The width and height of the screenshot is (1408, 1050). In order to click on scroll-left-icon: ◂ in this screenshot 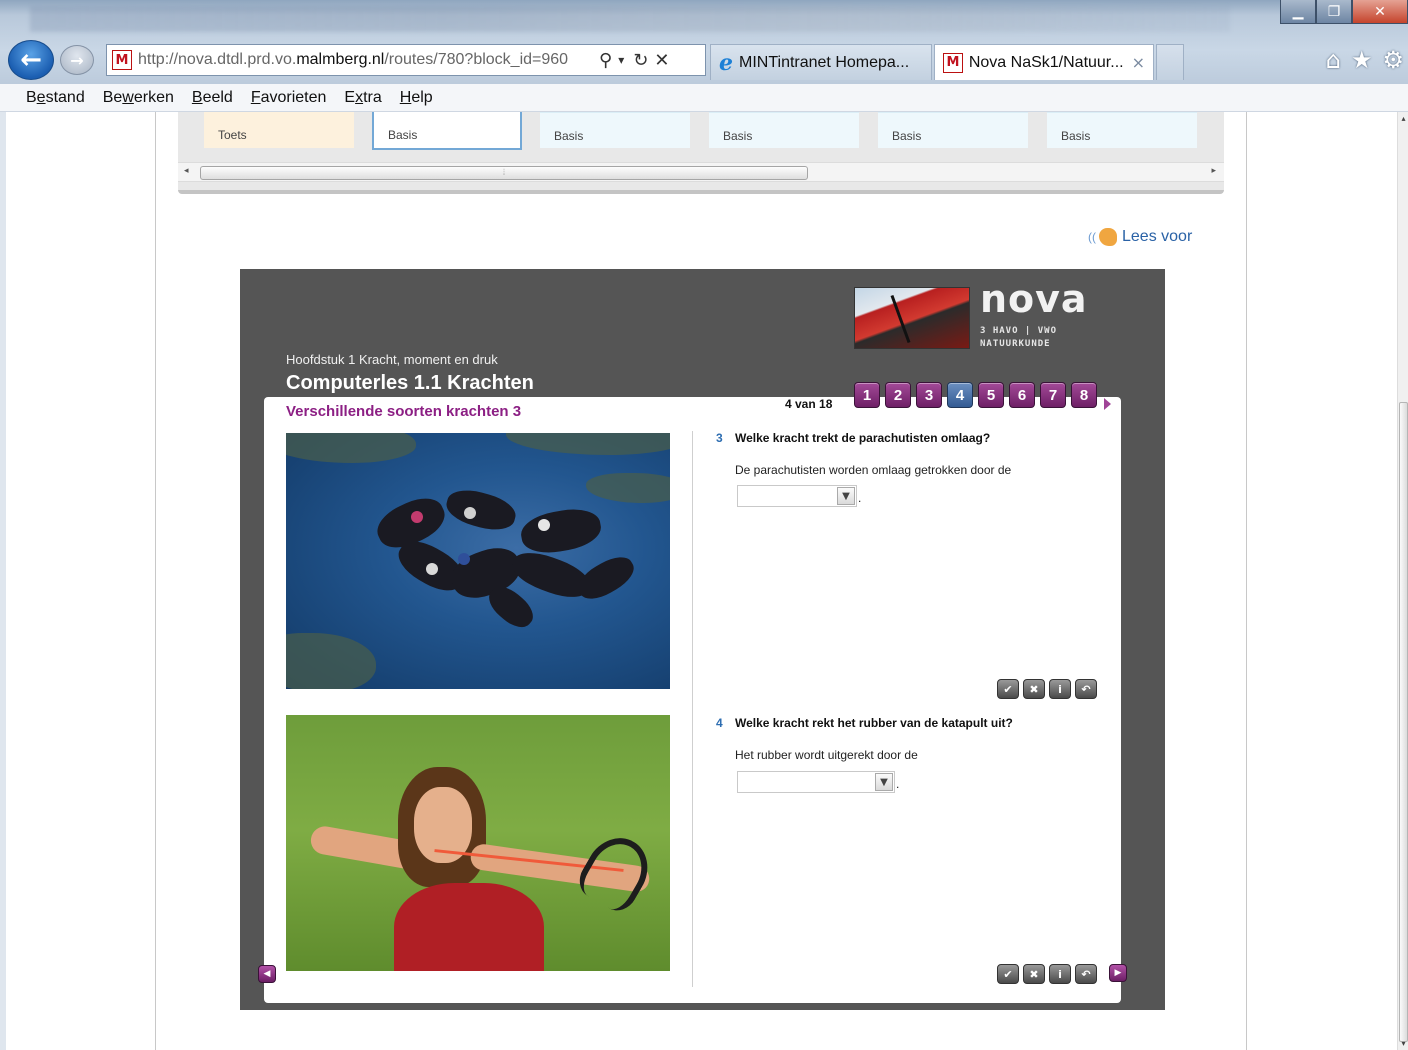, I will do `click(186, 170)`.